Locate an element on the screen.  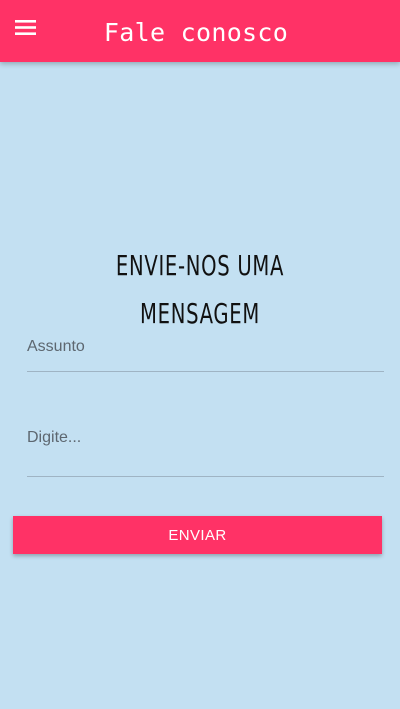
page-title: Fale conosco is located at coordinates (196, 32).